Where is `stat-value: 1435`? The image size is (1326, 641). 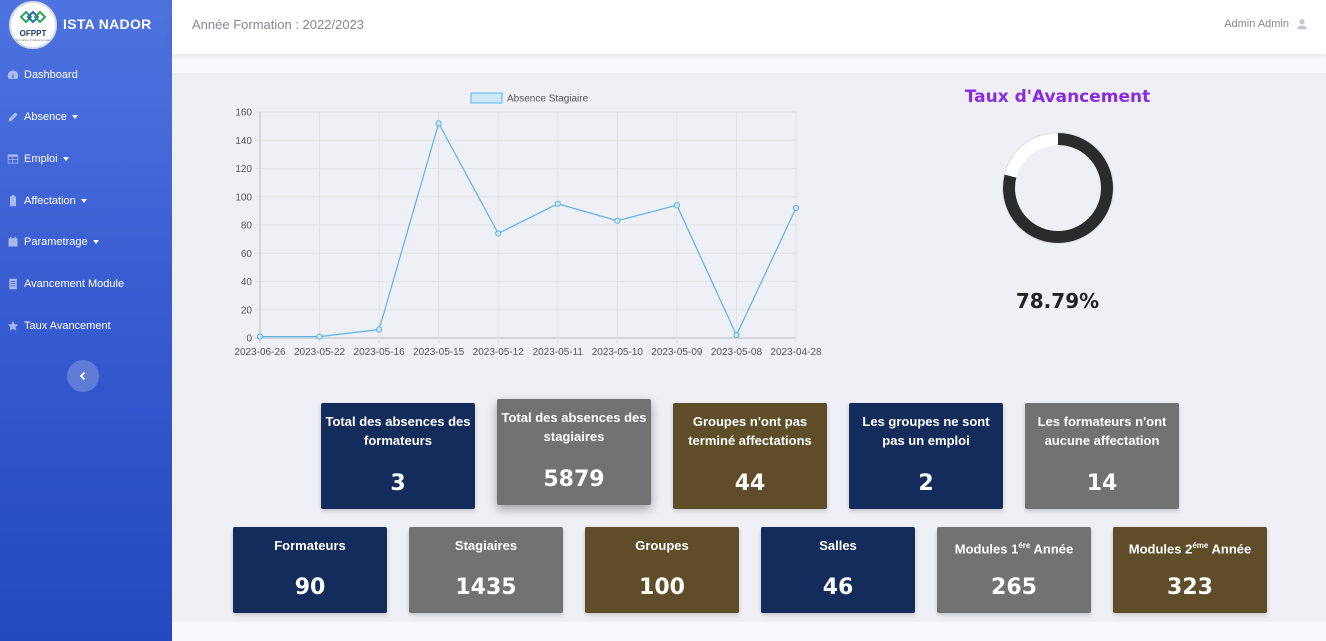
stat-value: 1435 is located at coordinates (486, 587).